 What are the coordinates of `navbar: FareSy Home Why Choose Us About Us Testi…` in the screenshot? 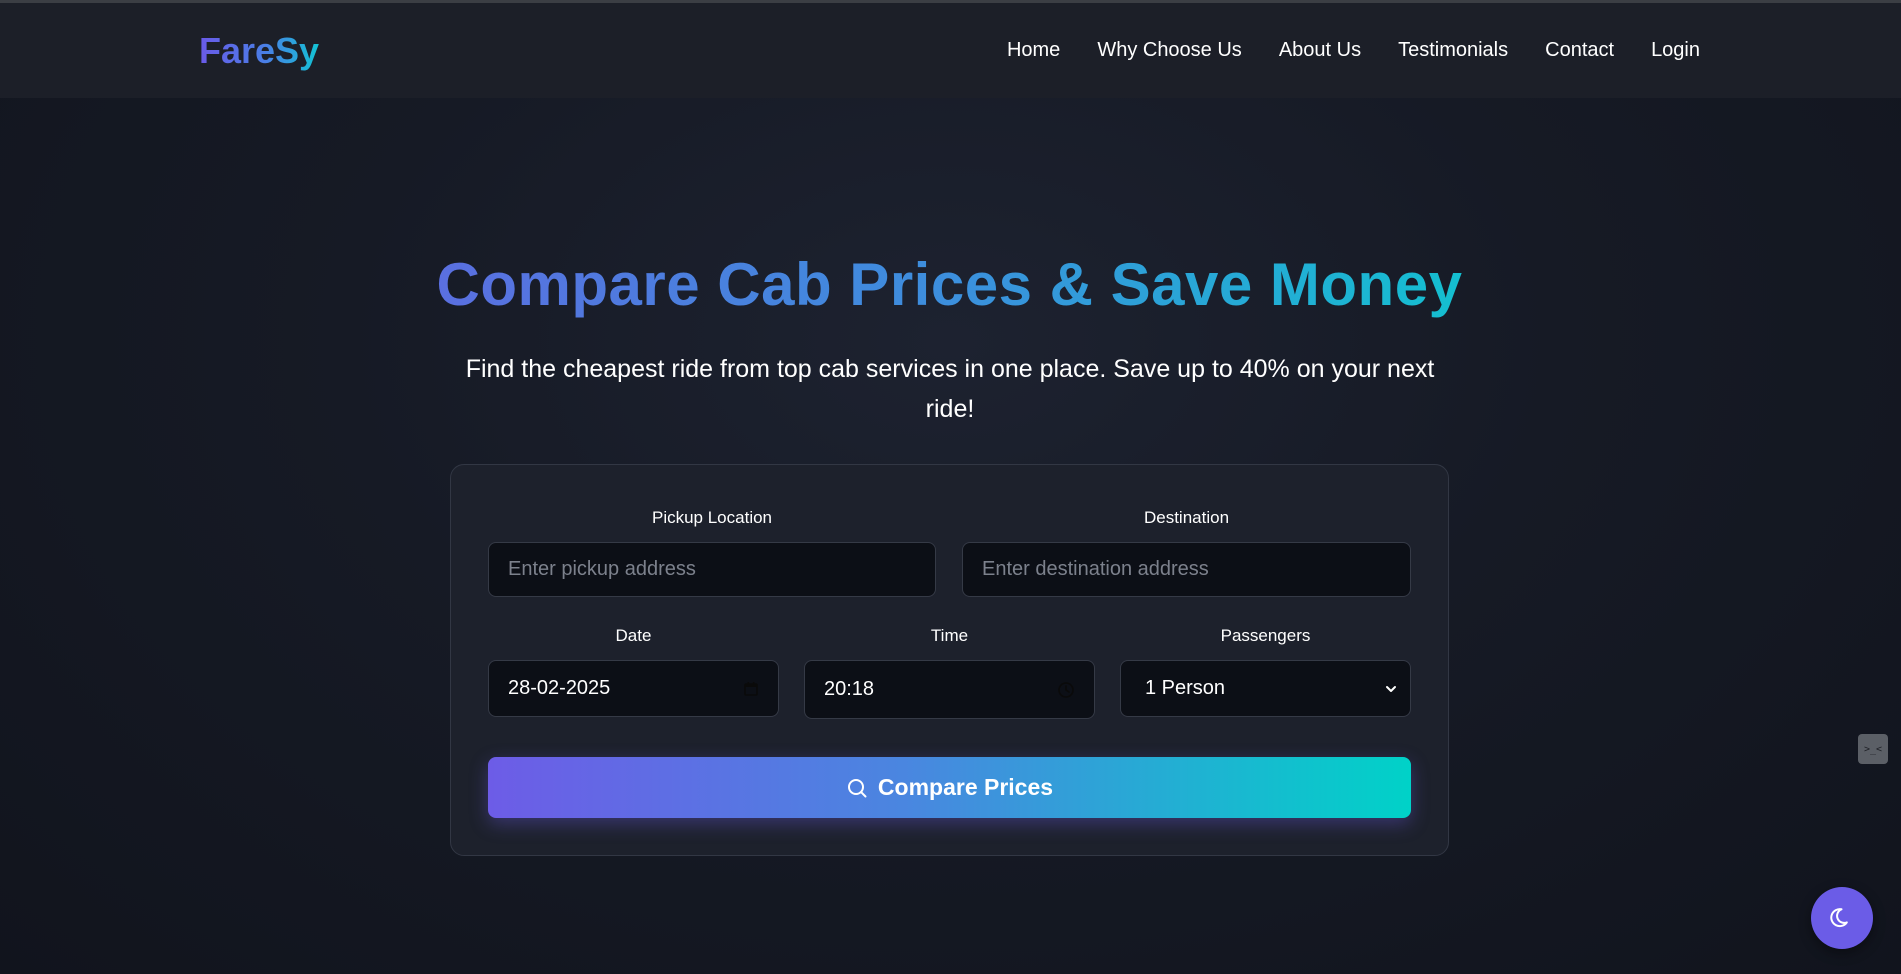 It's located at (950, 50).